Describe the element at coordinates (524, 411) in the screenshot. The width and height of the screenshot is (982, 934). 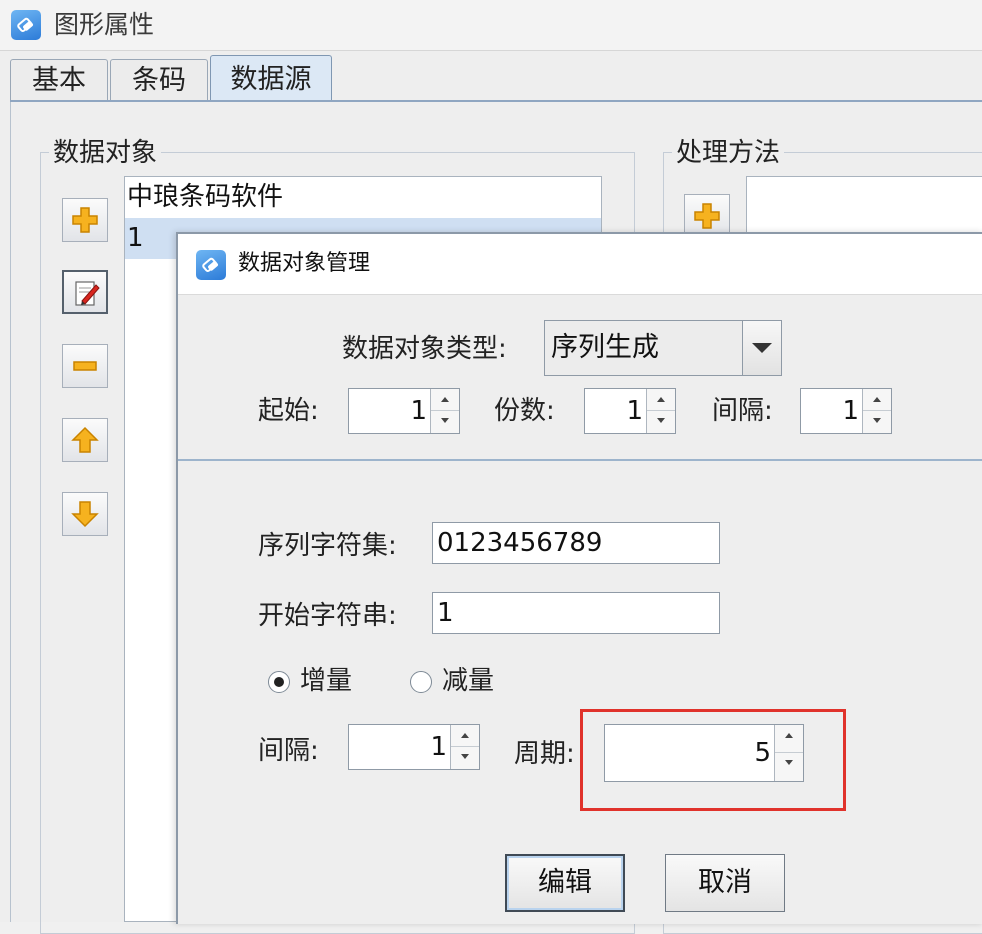
I see `copies-label: 份数:` at that location.